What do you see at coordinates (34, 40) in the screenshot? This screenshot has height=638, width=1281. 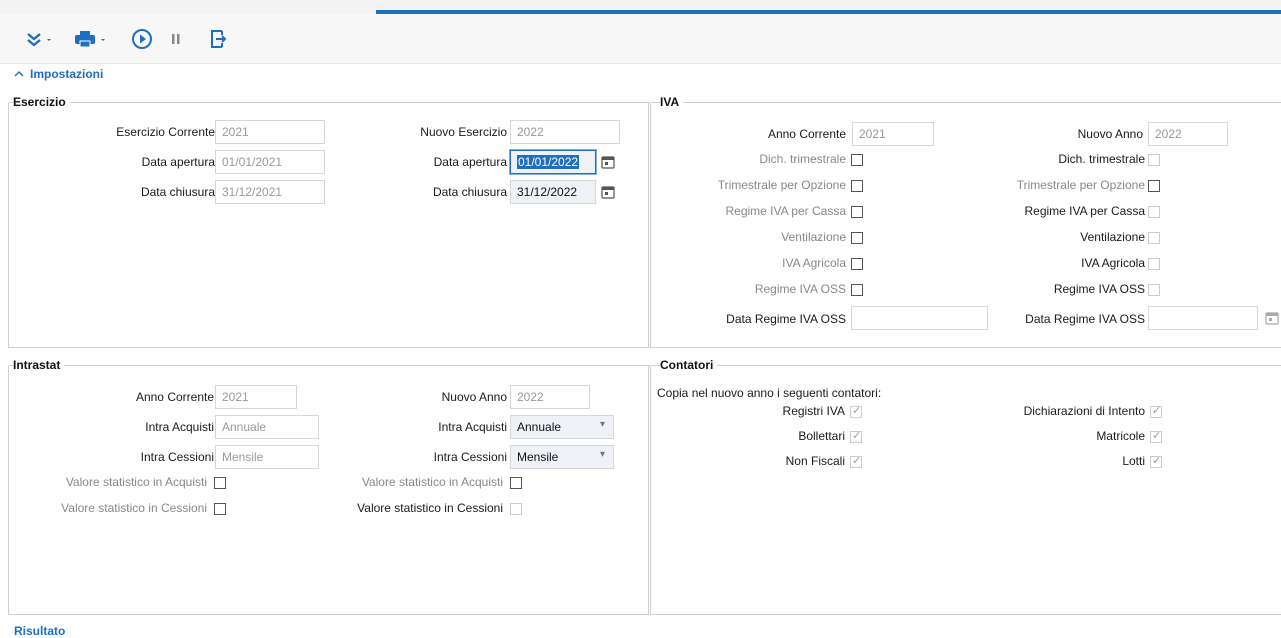 I see `expand-all-icon` at bounding box center [34, 40].